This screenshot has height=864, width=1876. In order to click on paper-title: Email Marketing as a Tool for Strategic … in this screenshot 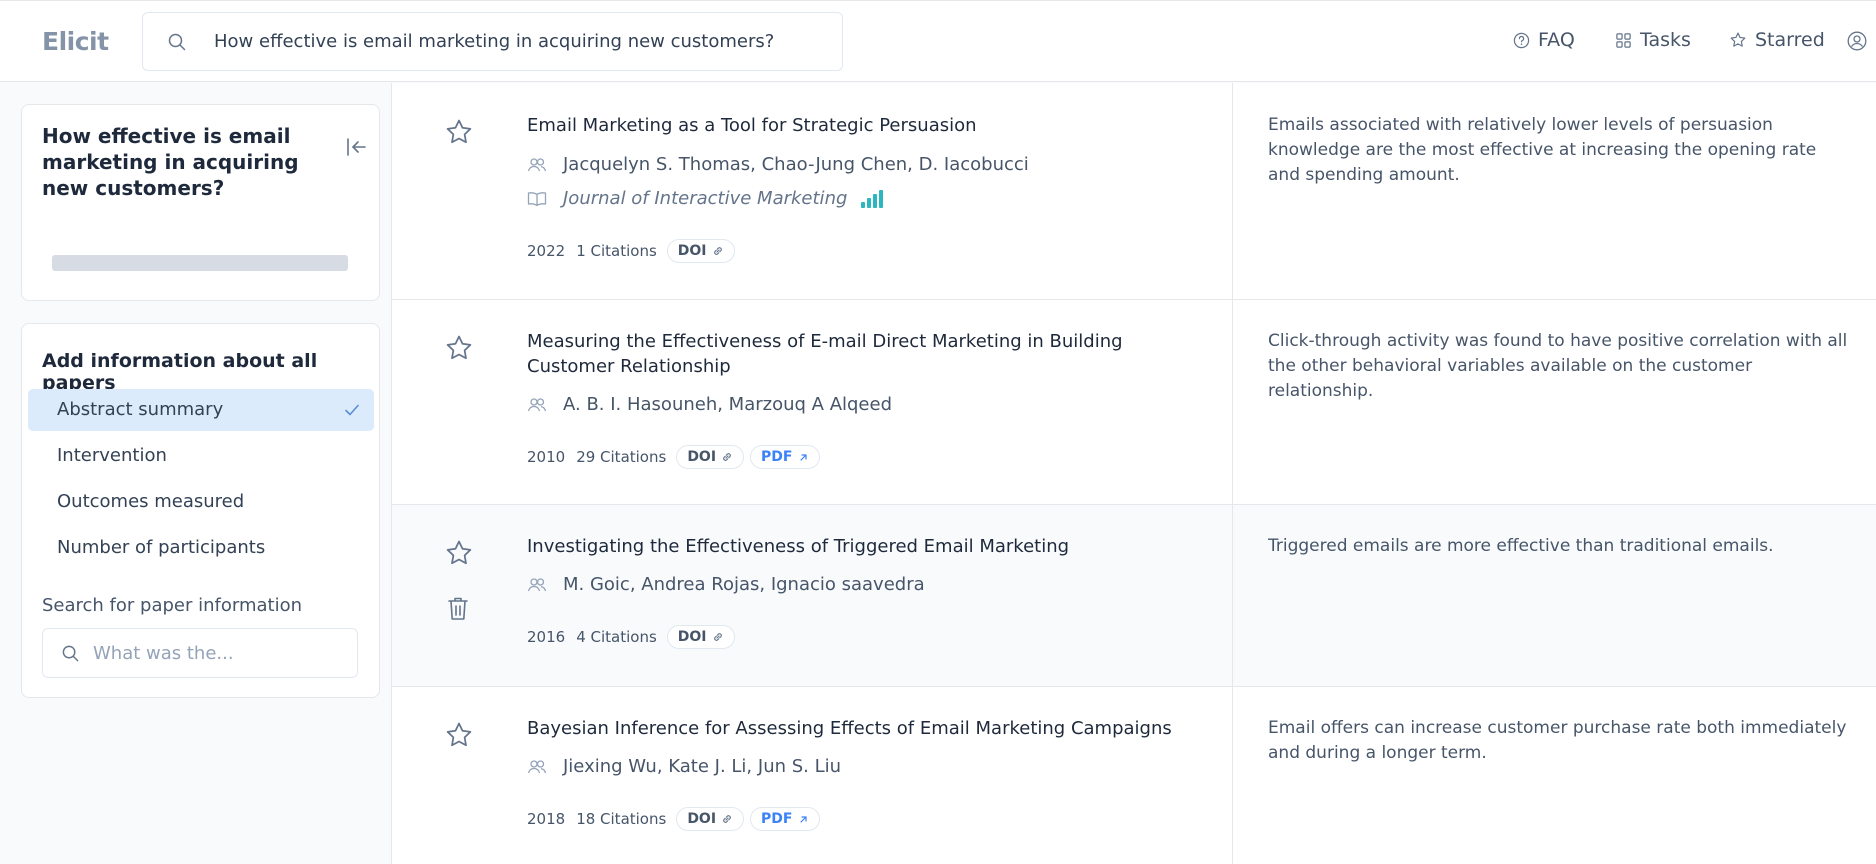, I will do `click(867, 125)`.